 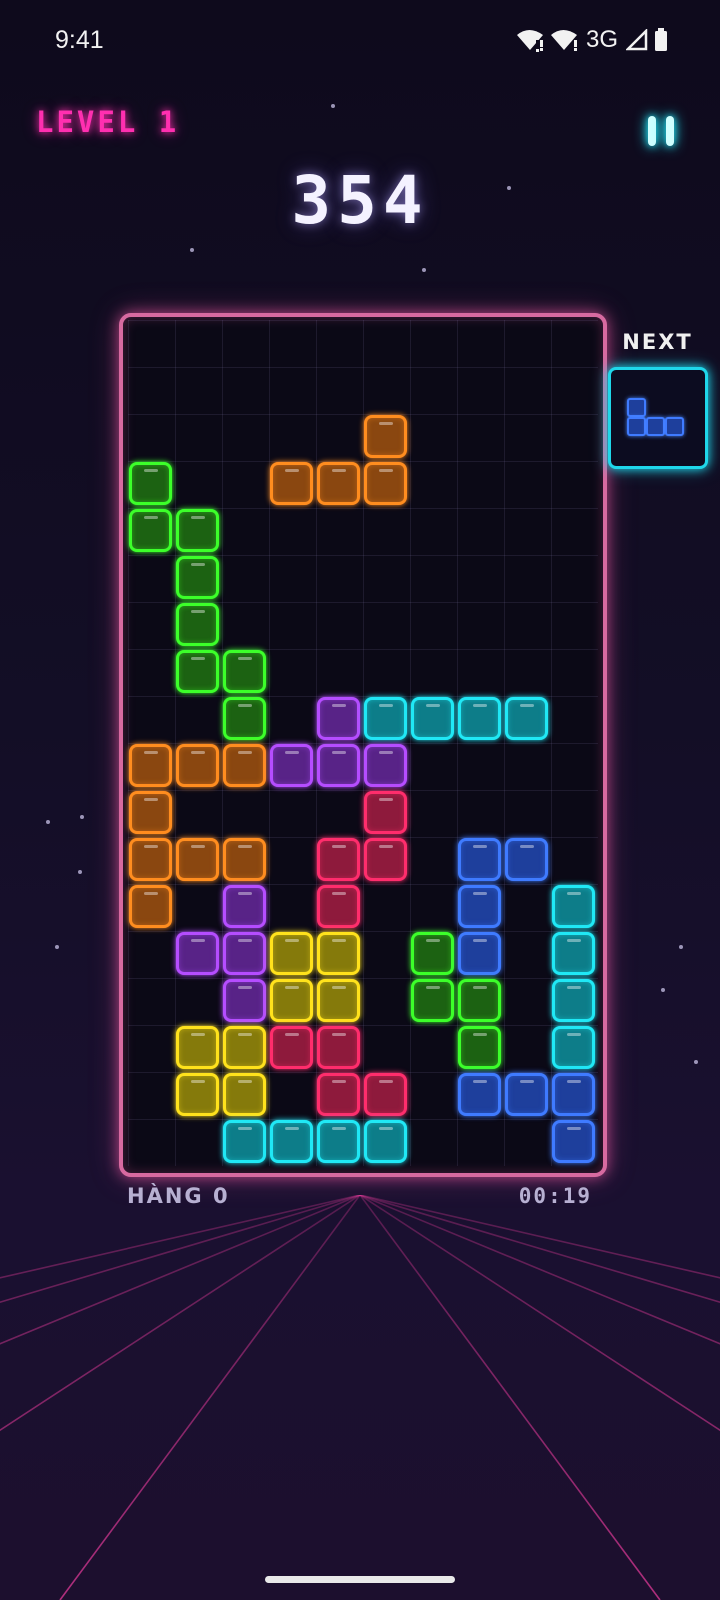 I want to click on score-value: 354, so click(x=360, y=200).